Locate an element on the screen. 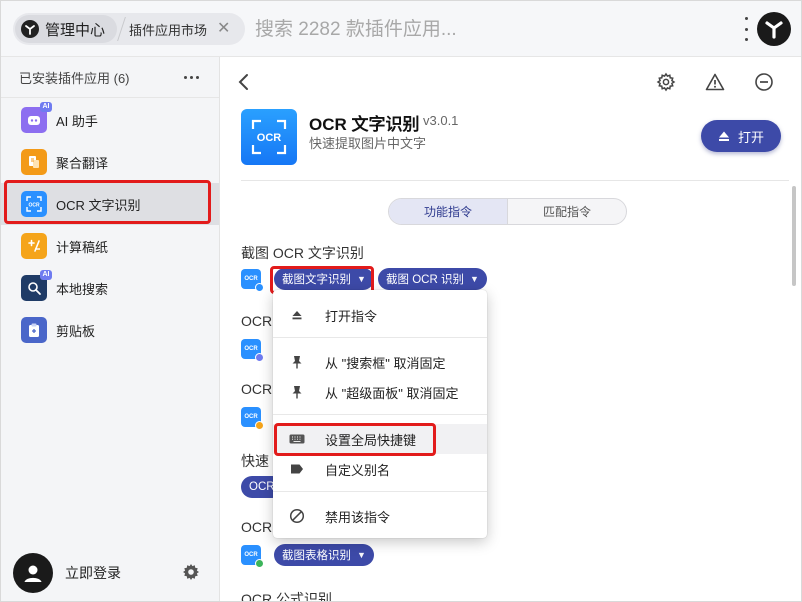 Image resolution: width=802 pixels, height=602 pixels. sidebar-header: 已安装插件应用 (6) is located at coordinates (110, 77).